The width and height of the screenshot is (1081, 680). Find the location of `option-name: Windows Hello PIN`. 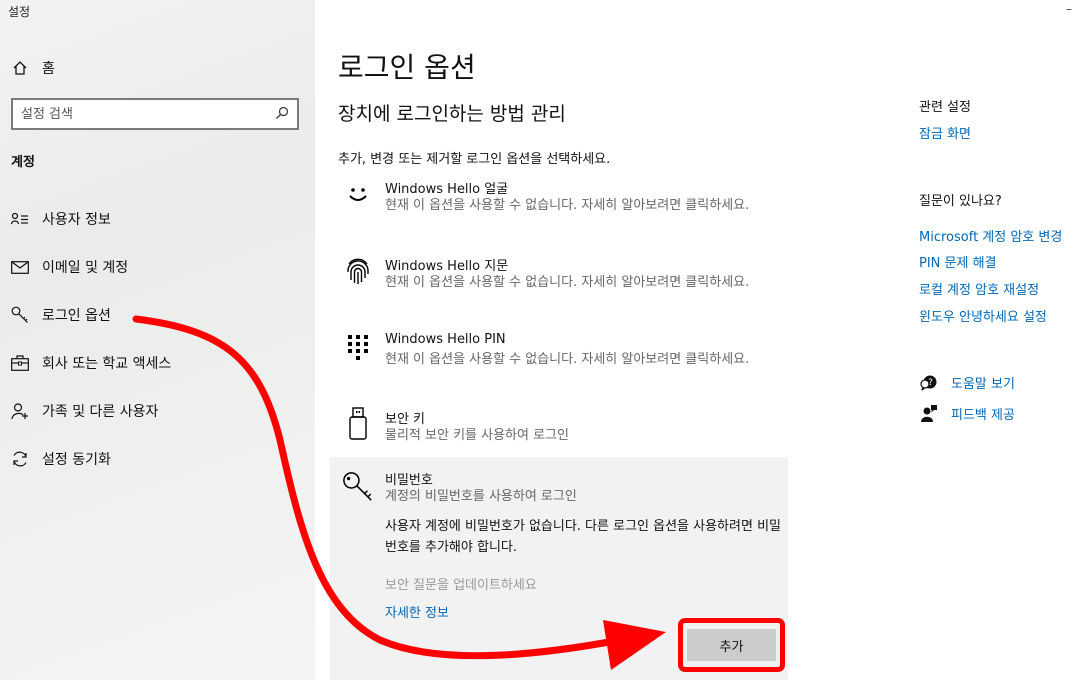

option-name: Windows Hello PIN is located at coordinates (445, 339).